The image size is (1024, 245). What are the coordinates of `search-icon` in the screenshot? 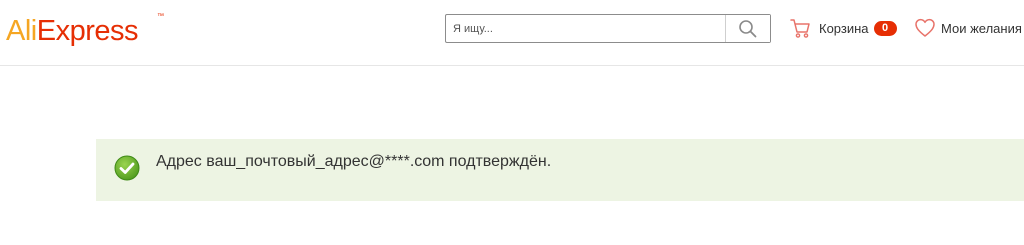 It's located at (748, 28).